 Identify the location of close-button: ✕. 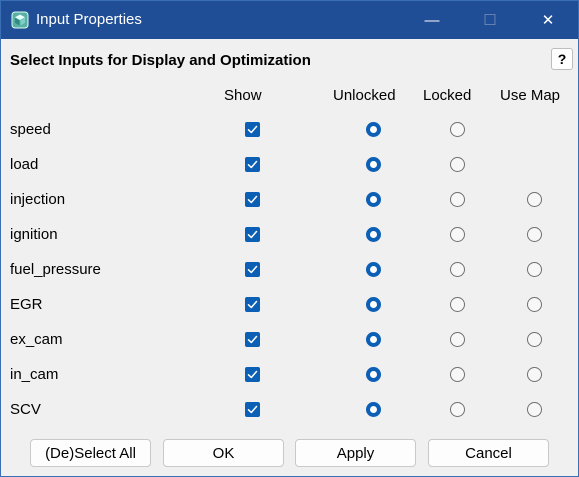
(548, 20).